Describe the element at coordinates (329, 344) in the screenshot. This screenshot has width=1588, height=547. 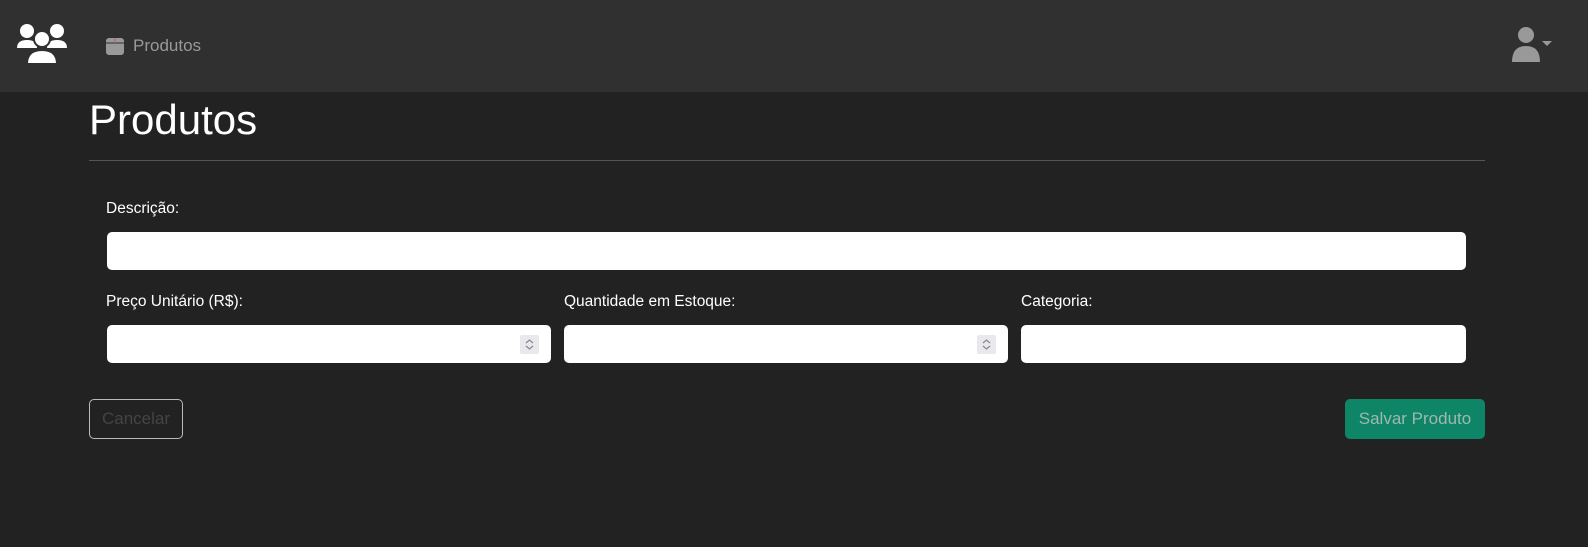
I see `preco-input` at that location.